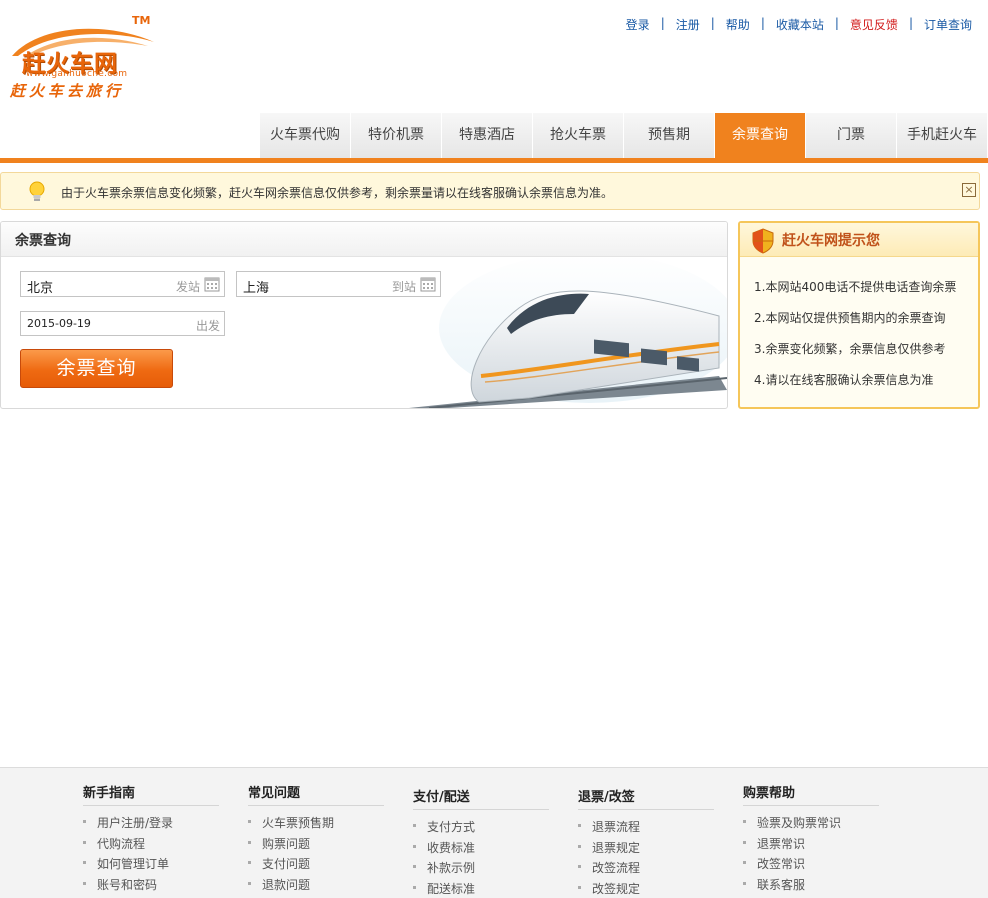 The width and height of the screenshot is (988, 898). I want to click on footer-link-item: 购票问题, so click(316, 845).